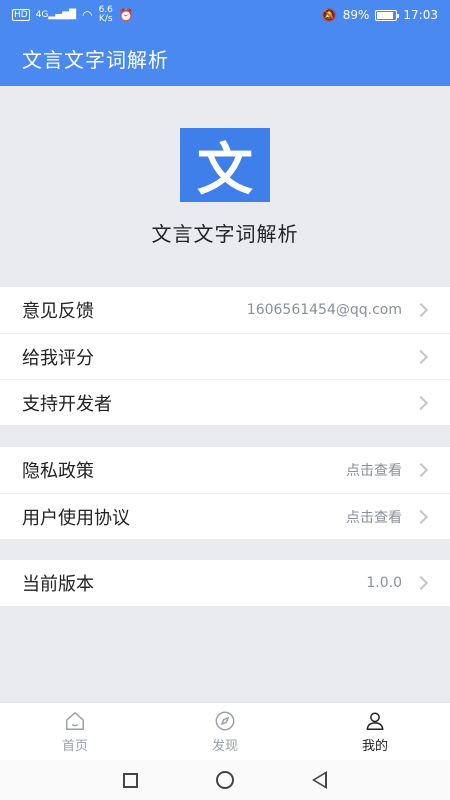  What do you see at coordinates (42, 15) in the screenshot?
I see `signal-label: 4G` at bounding box center [42, 15].